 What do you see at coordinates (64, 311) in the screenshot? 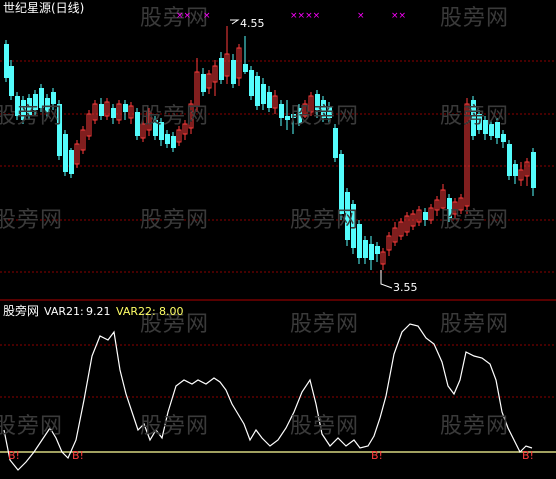
I see `var21-label: VAR21:` at bounding box center [64, 311].